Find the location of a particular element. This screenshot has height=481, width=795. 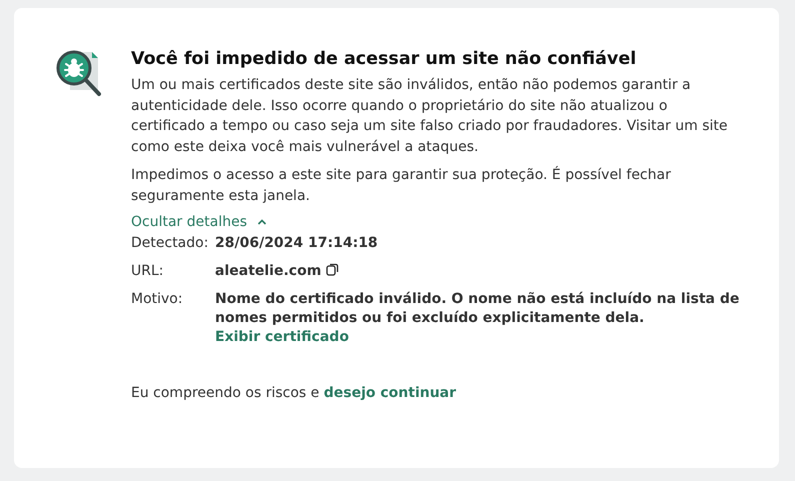

view-certificate-link: Exibir certificado is located at coordinates (282, 337).